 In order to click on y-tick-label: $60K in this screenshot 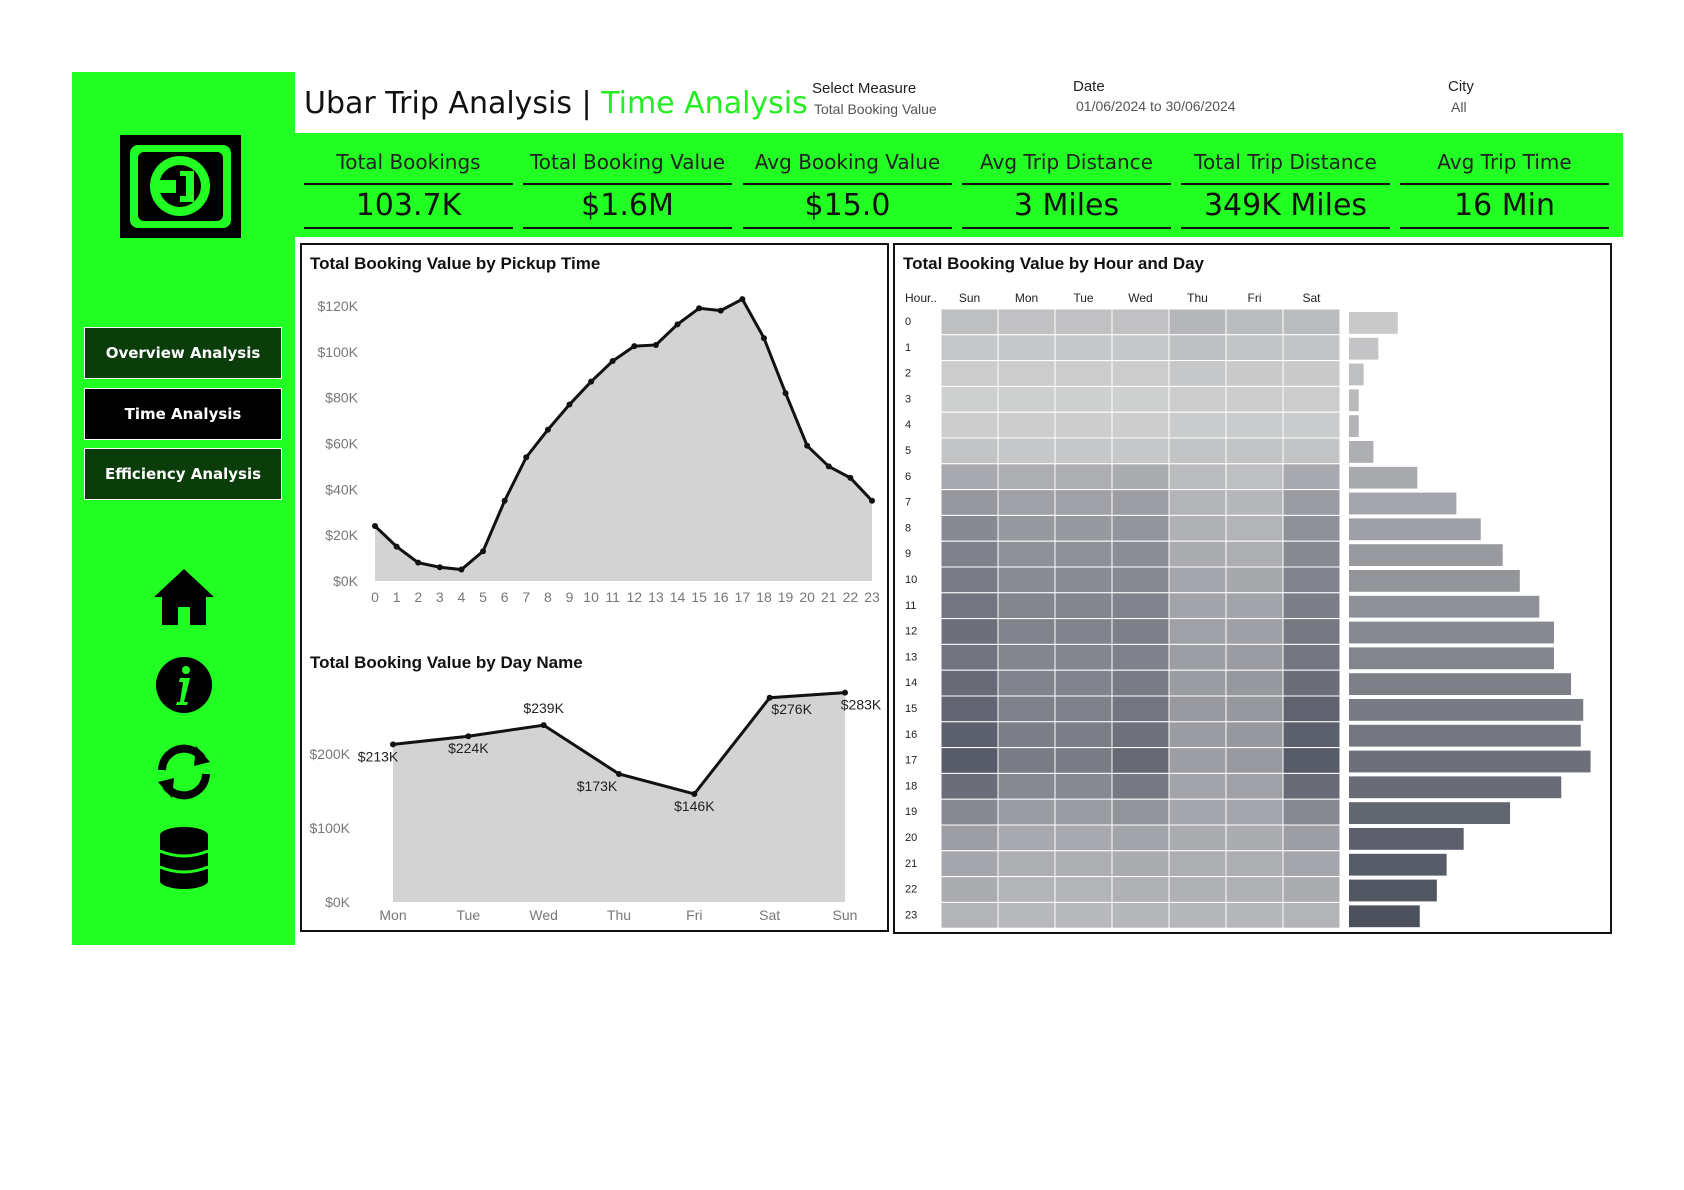, I will do `click(341, 444)`.